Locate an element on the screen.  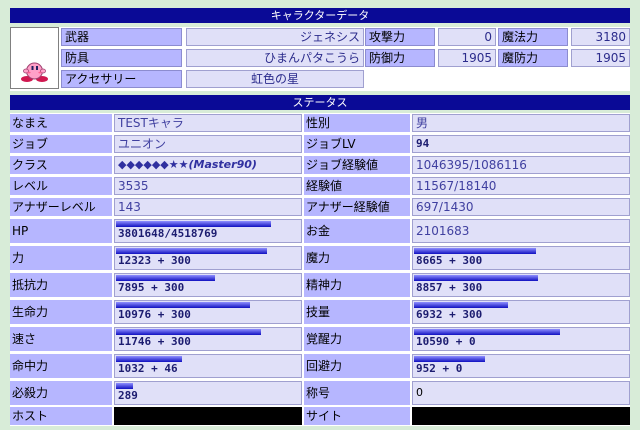
sex-value: 男 is located at coordinates (521, 123).